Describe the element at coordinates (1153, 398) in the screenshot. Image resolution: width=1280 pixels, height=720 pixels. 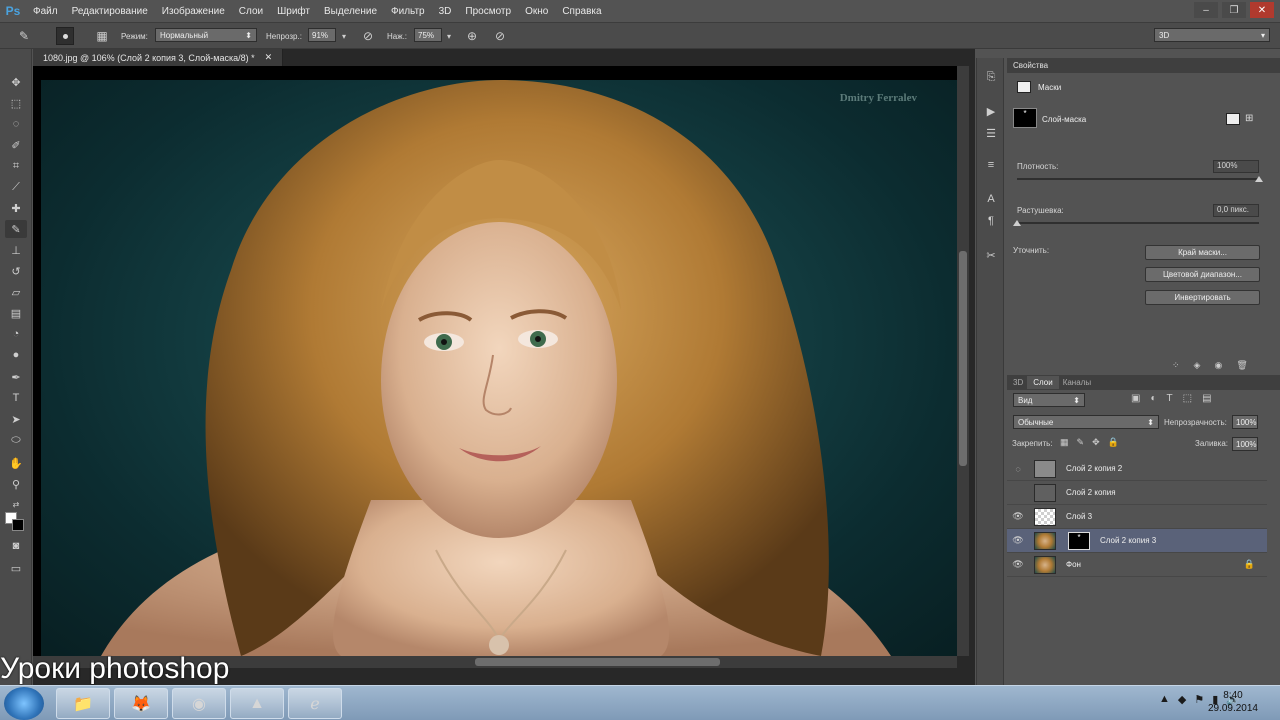
I see `filter-adjustment-icon: ◐` at that location.